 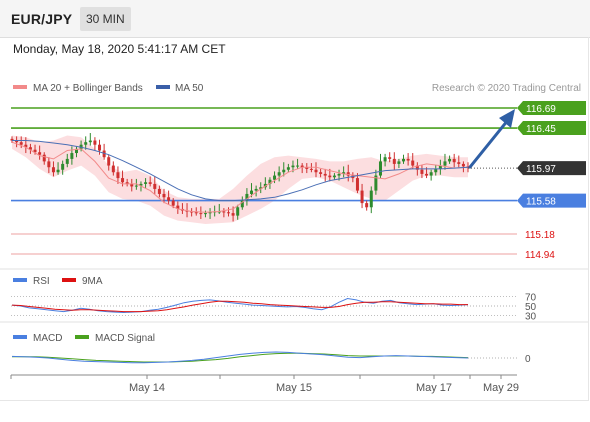 I want to click on level-label-114.94: 114.94, so click(x=540, y=255).